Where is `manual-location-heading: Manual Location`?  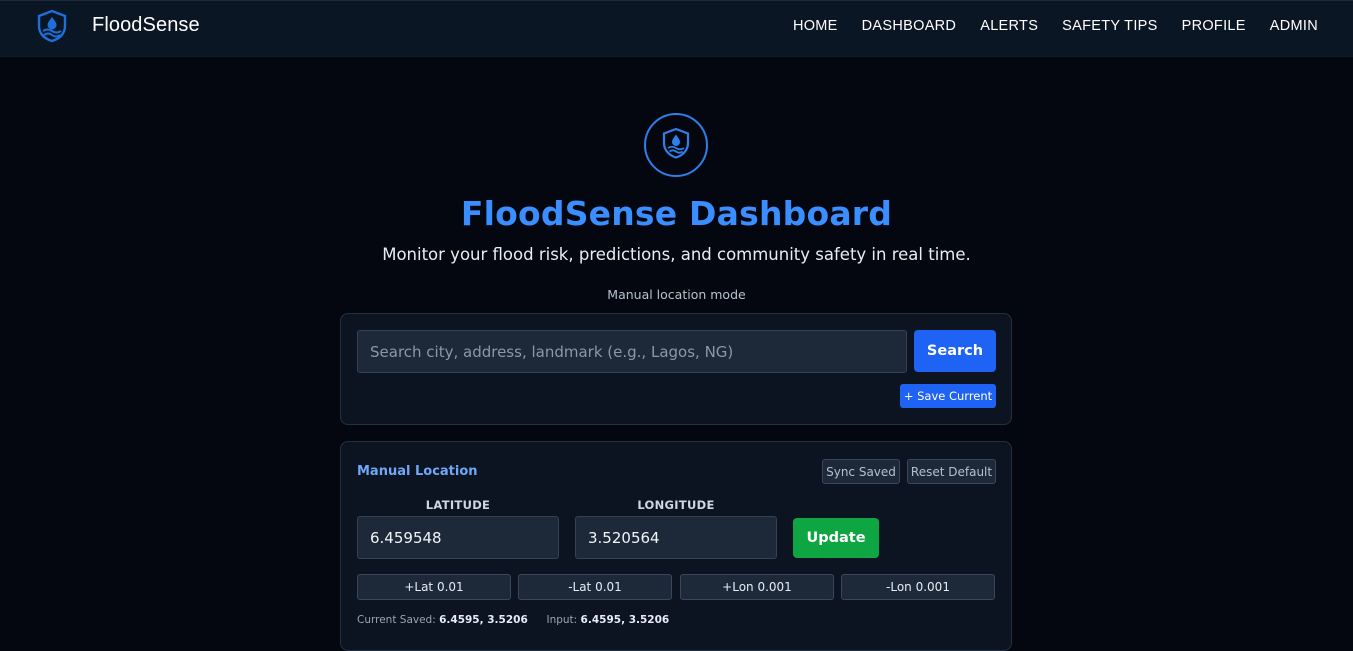 manual-location-heading: Manual Location is located at coordinates (417, 471).